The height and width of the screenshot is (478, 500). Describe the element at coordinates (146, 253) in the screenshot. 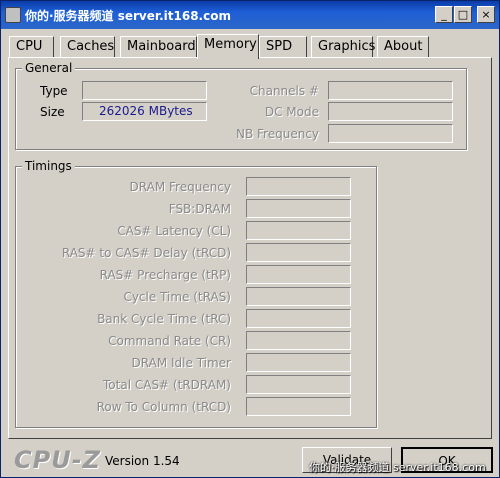

I see `timing-label: RAS# to CAS# Delay (tRCD)` at that location.